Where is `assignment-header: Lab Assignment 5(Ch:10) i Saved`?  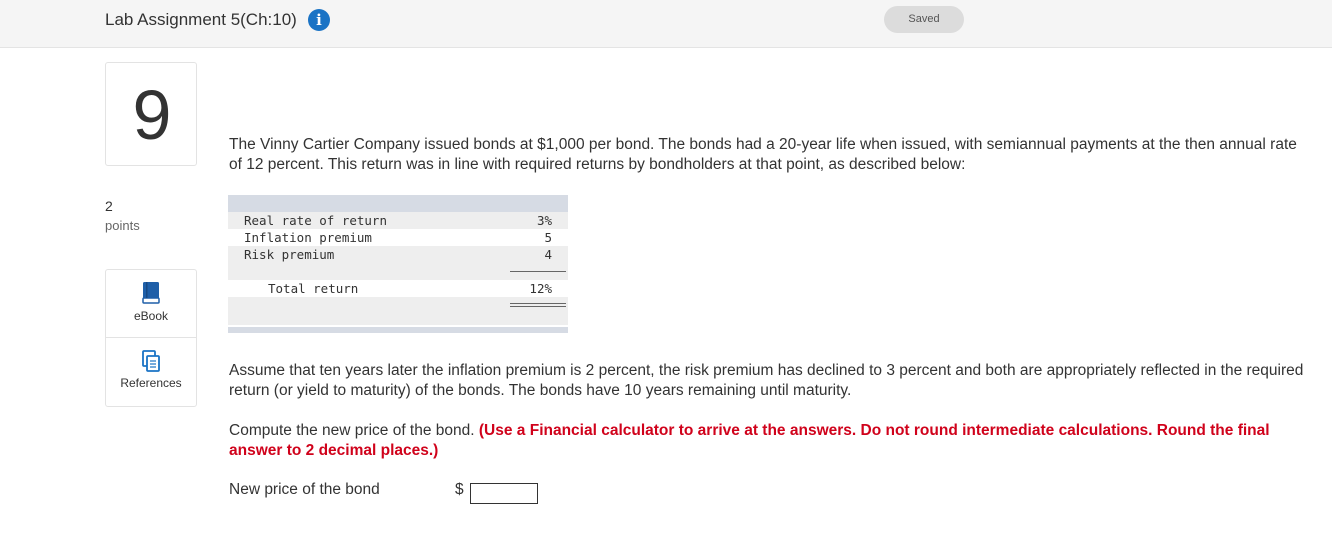
assignment-header: Lab Assignment 5(Ch:10) i Saved is located at coordinates (666, 24).